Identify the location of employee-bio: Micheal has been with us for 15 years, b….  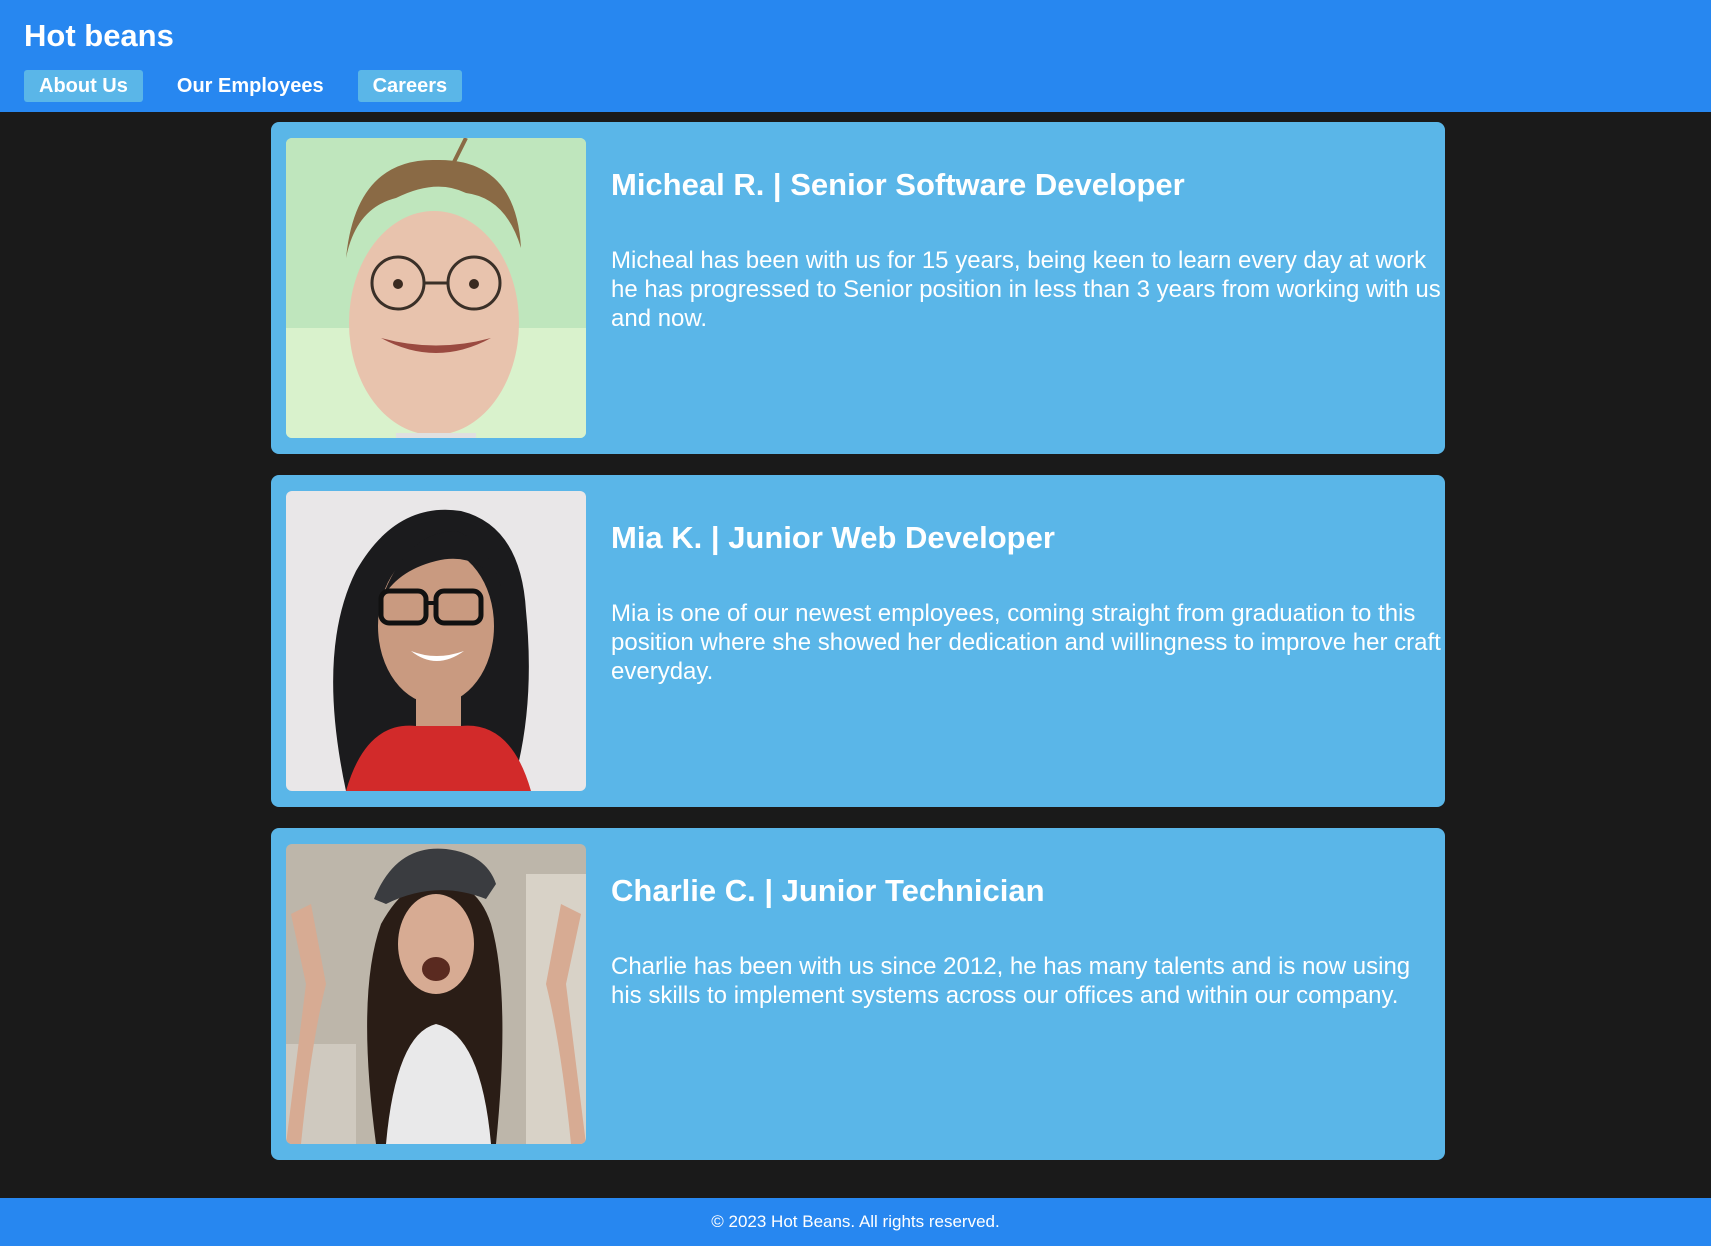
(1026, 289).